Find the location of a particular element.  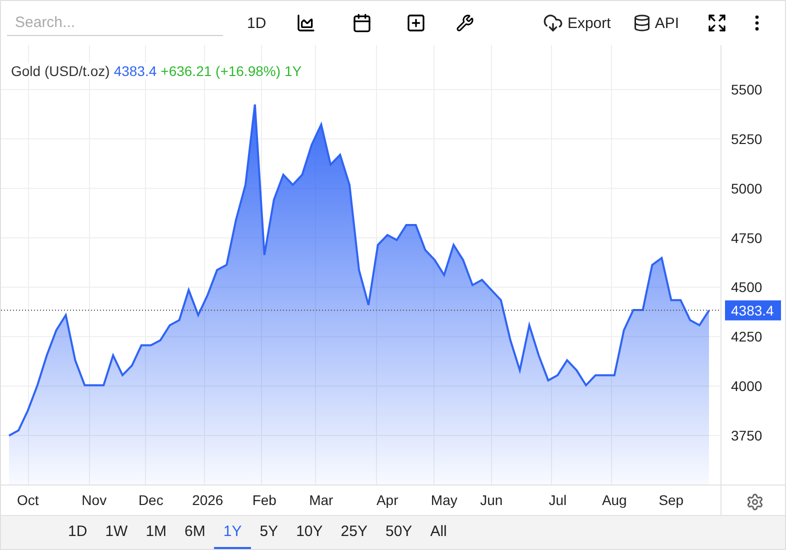

x-axis-label: May is located at coordinates (444, 500).